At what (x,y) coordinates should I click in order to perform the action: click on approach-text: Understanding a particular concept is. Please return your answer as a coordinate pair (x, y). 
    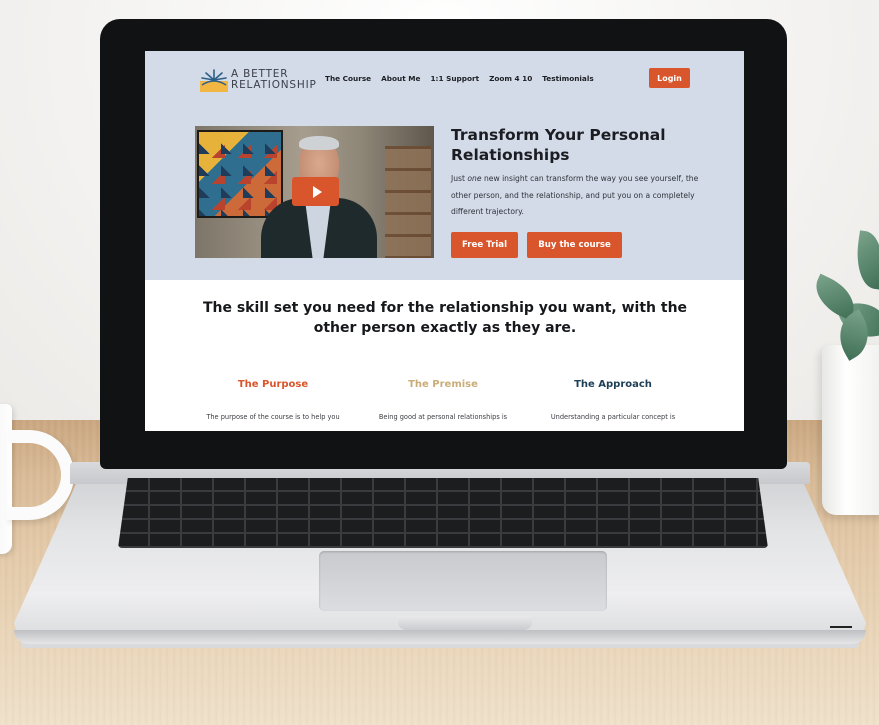
    Looking at the image, I should click on (613, 417).